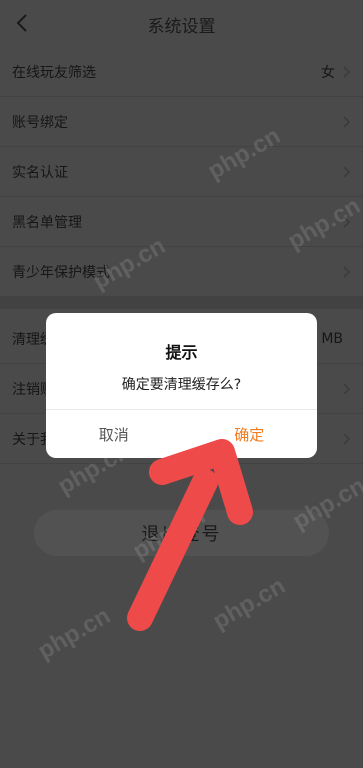 The image size is (363, 768). I want to click on chevron-left-icon, so click(21, 23).